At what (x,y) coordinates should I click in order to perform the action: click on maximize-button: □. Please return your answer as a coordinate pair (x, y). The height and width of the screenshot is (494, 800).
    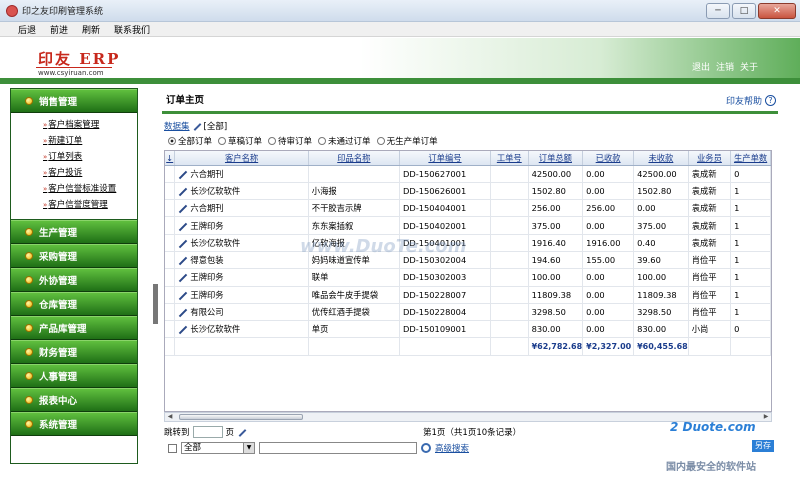
    Looking at the image, I should click on (744, 11).